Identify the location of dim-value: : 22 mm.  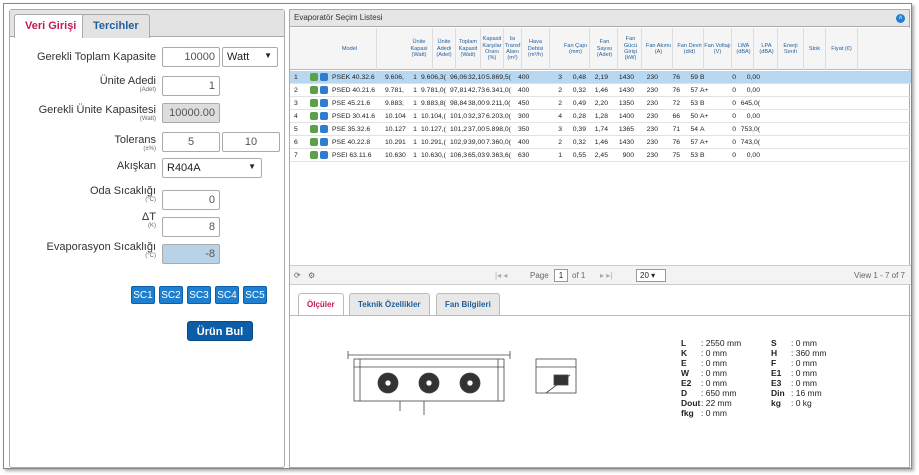
(716, 403).